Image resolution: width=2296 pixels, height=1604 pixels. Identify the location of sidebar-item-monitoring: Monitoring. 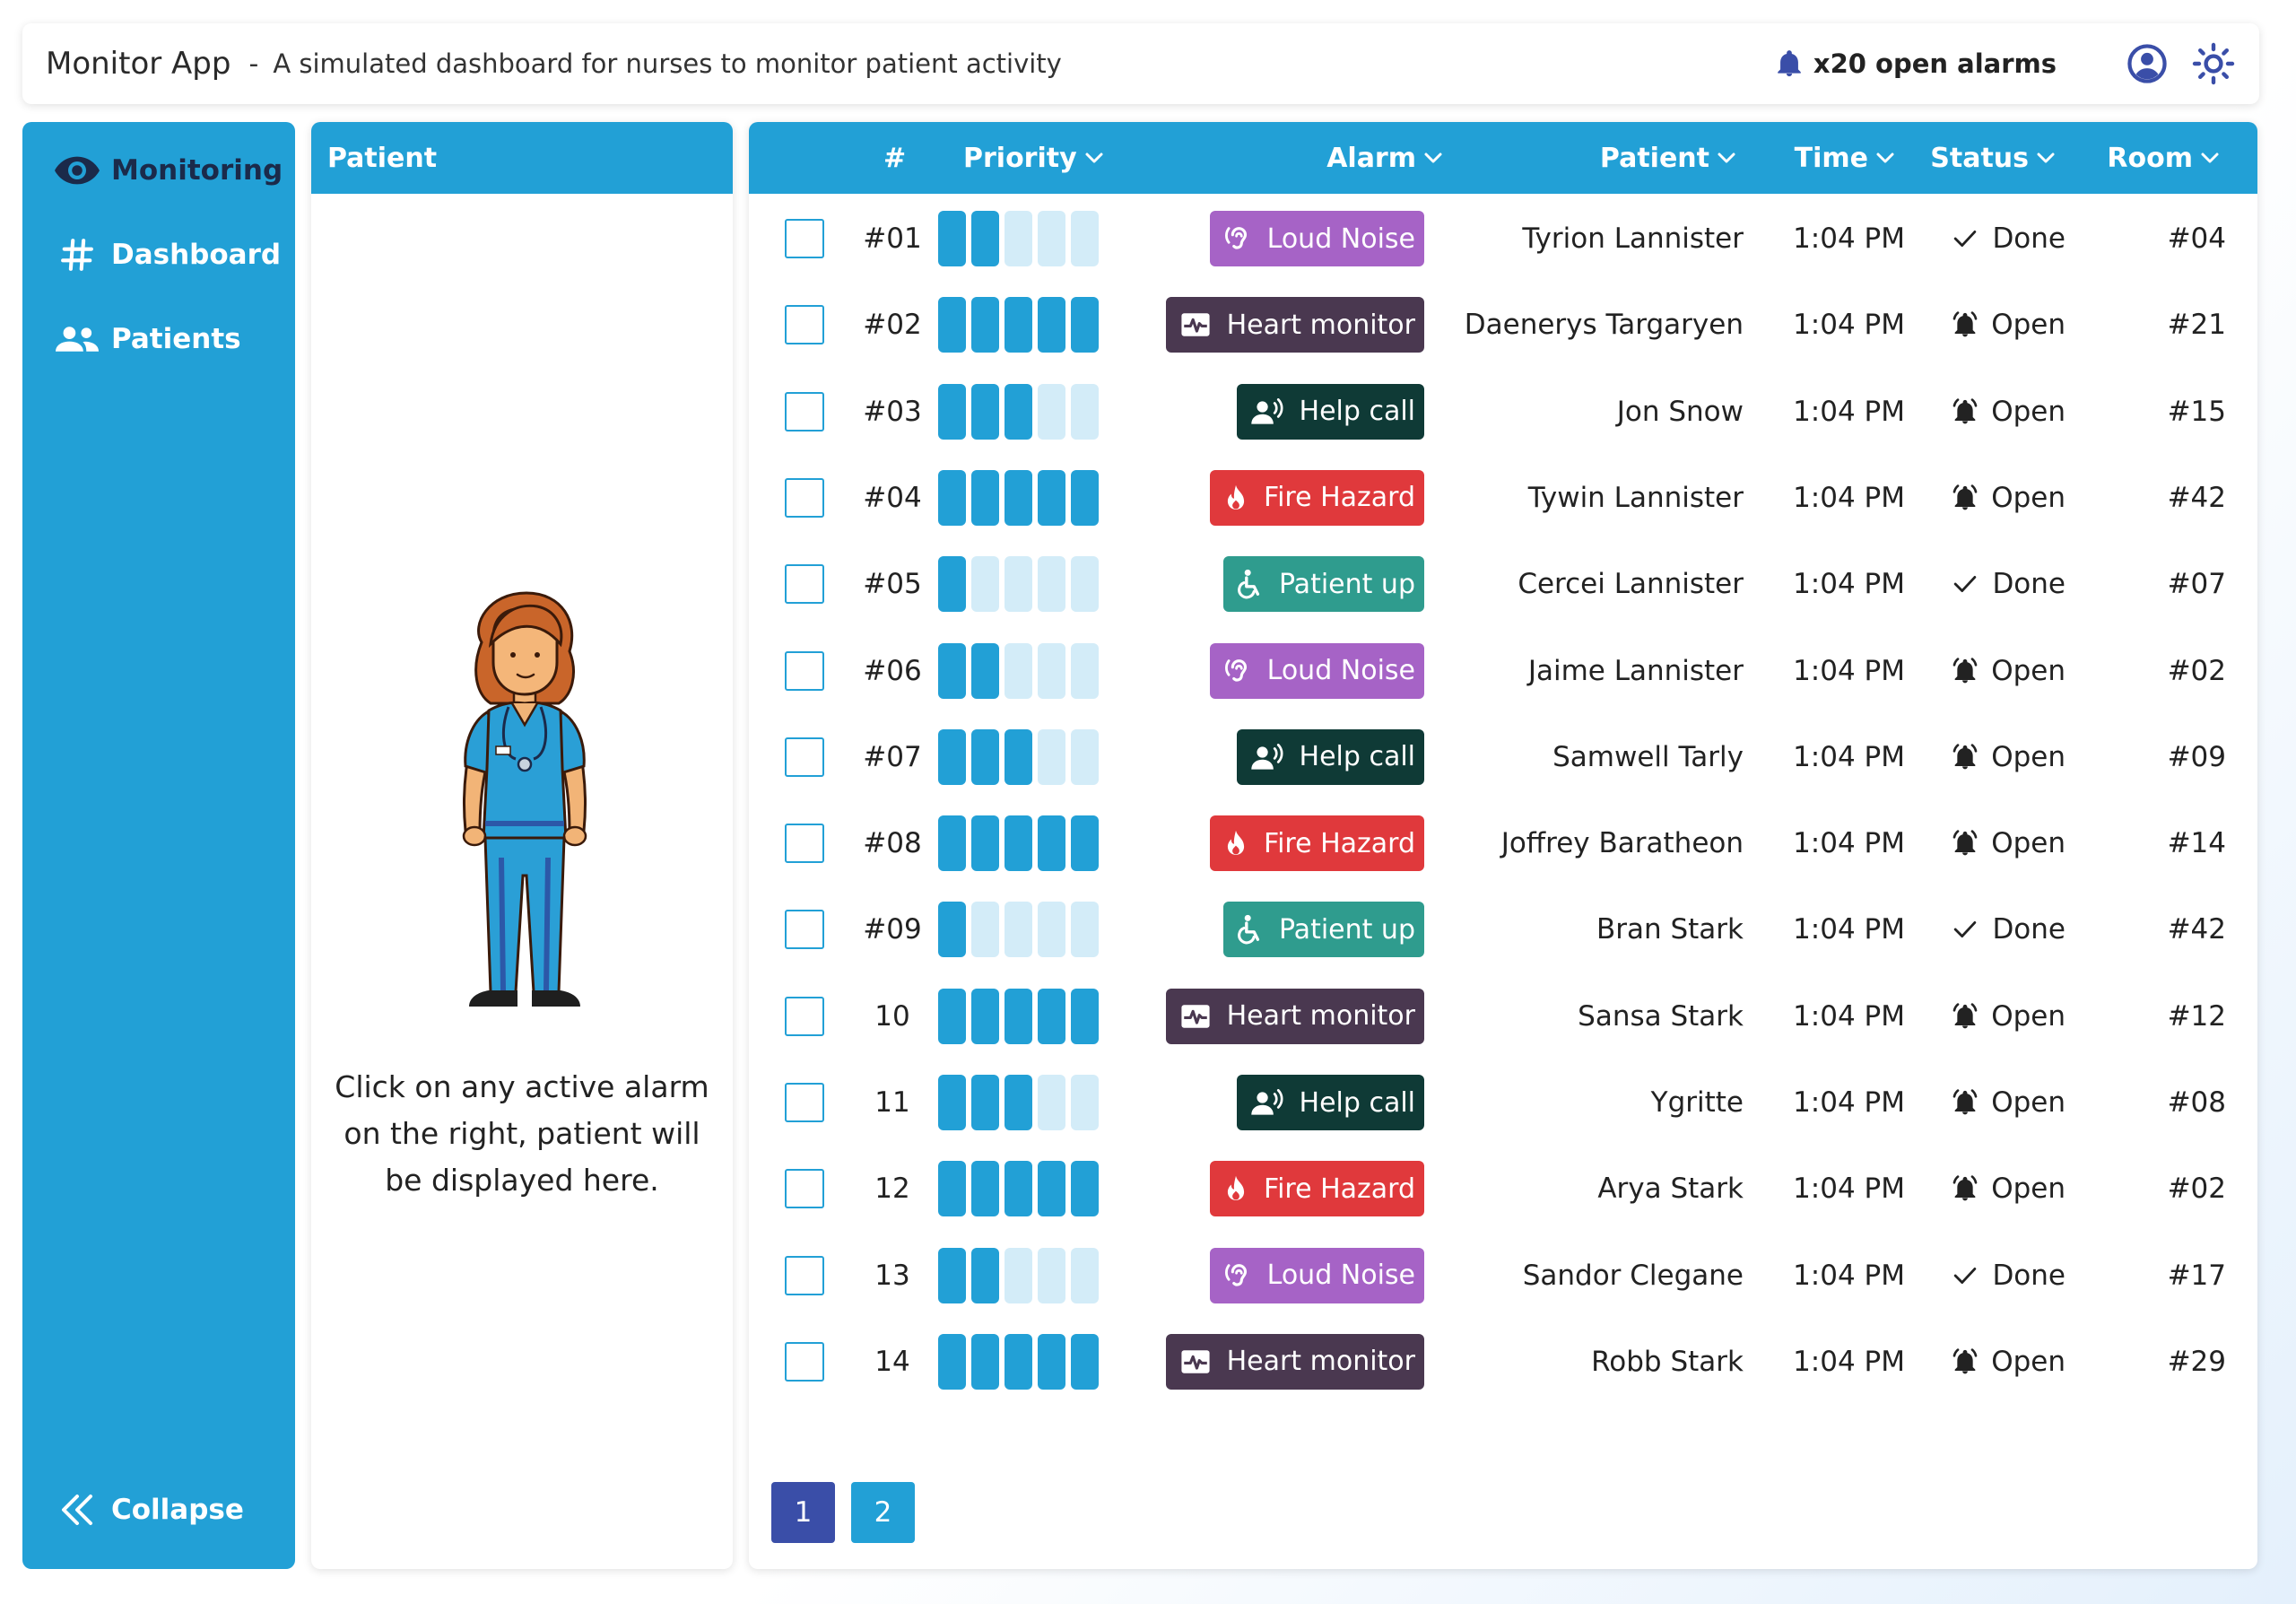
(168, 170).